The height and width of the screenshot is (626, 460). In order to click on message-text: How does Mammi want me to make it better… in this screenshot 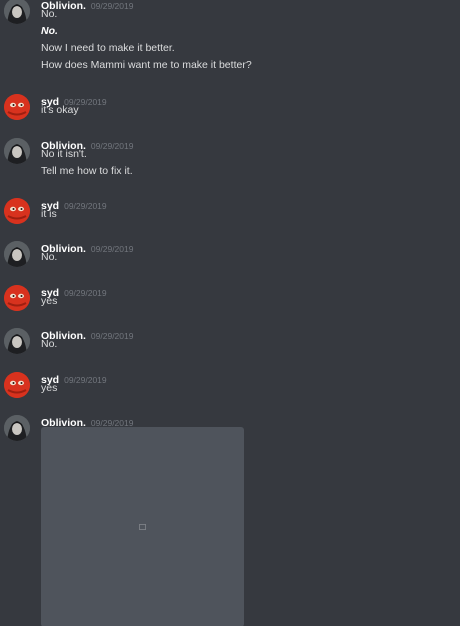, I will do `click(146, 65)`.